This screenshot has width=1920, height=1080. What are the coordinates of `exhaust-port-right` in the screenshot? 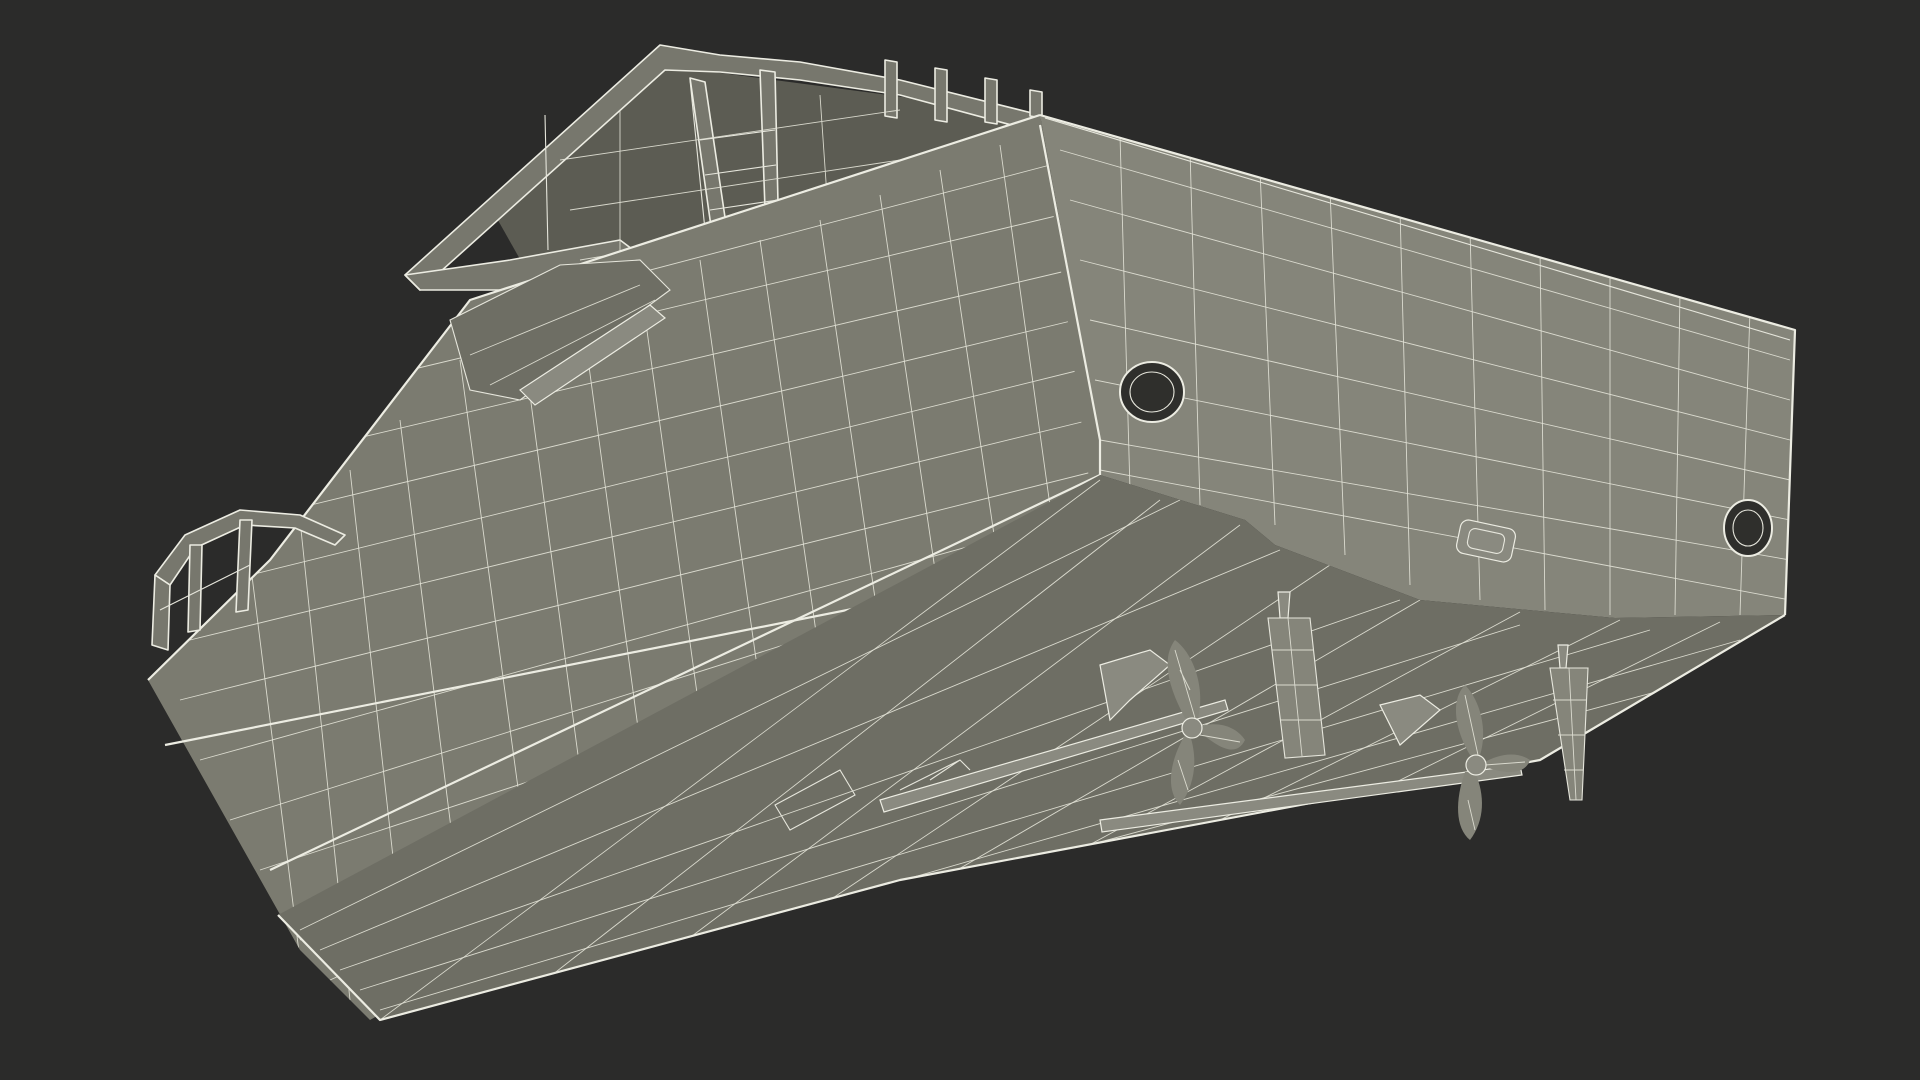 It's located at (1748, 528).